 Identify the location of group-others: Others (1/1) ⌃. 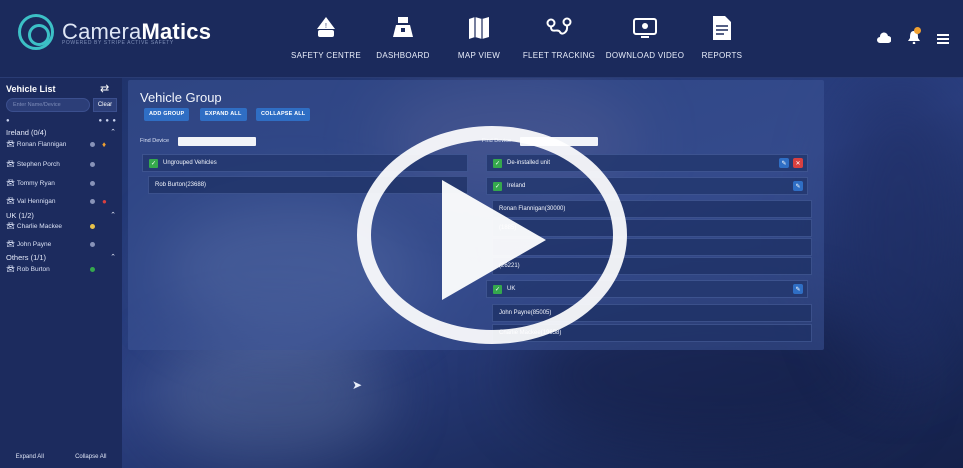
(62, 257).